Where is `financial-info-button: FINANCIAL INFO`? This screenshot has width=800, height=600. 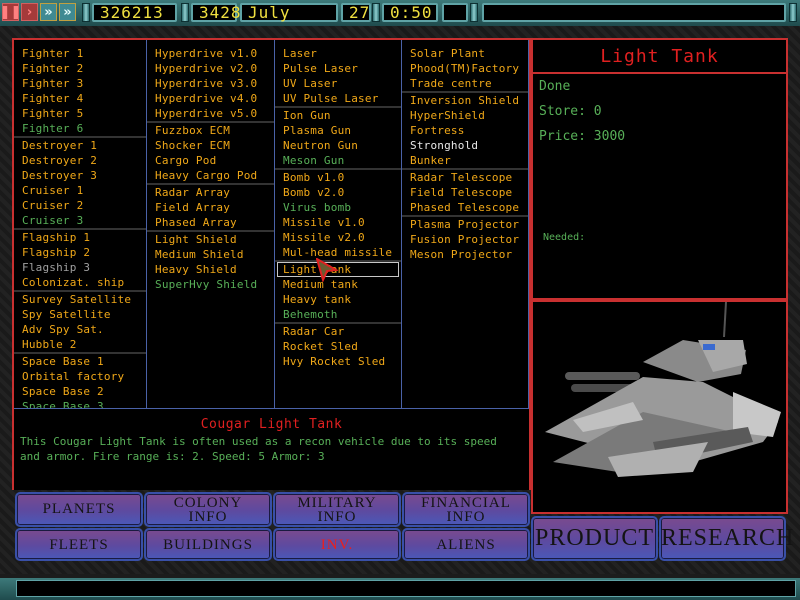 financial-info-button: FINANCIAL INFO is located at coordinates (466, 509).